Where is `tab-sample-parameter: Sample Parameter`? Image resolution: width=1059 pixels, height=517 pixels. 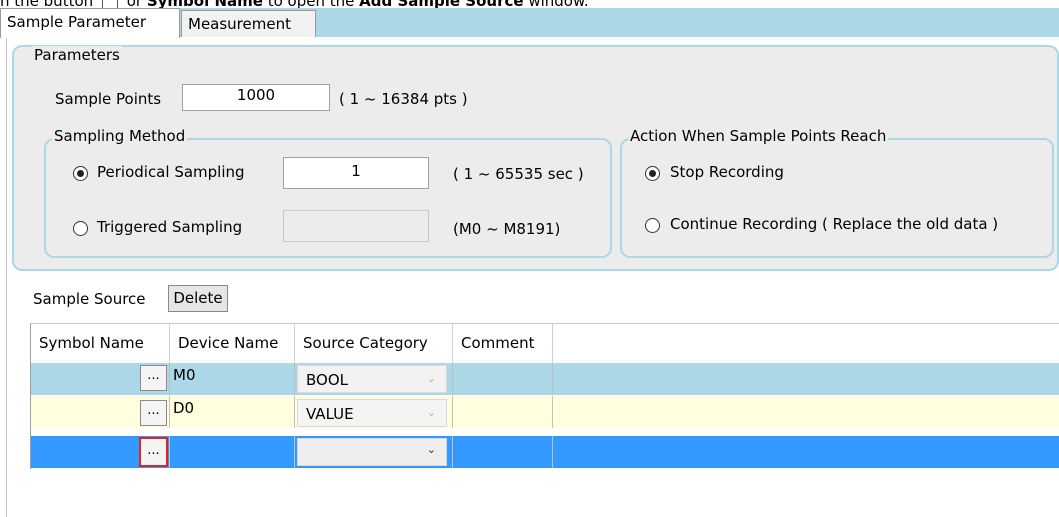 tab-sample-parameter: Sample Parameter is located at coordinates (90, 23).